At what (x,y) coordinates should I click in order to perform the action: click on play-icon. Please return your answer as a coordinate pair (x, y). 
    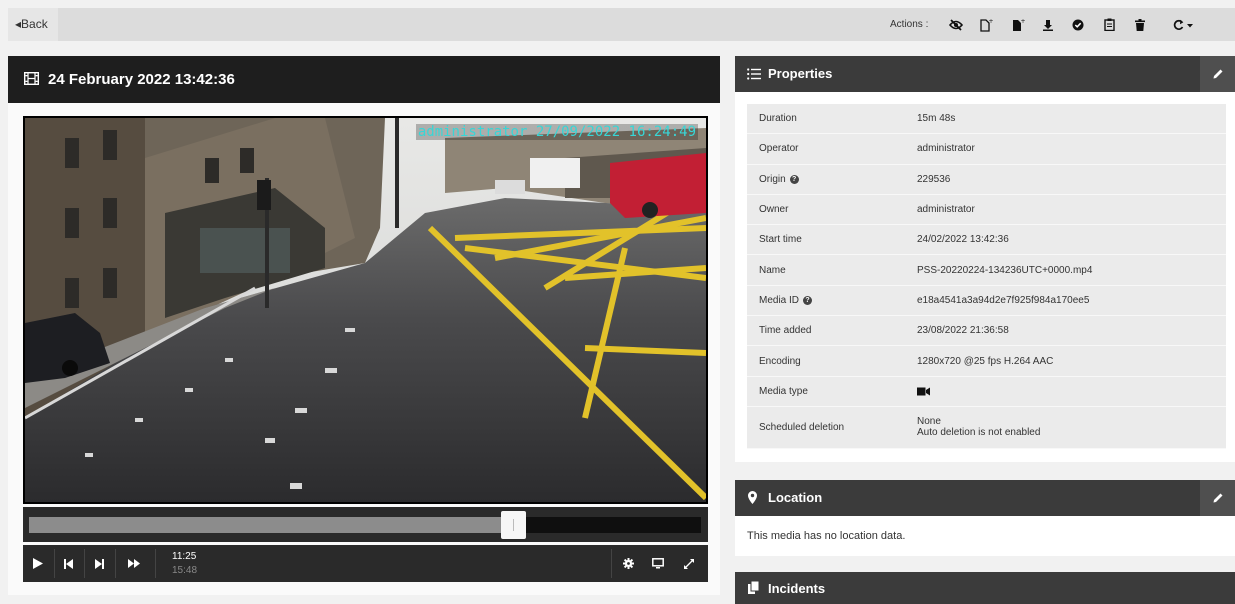
    Looking at the image, I should click on (38, 563).